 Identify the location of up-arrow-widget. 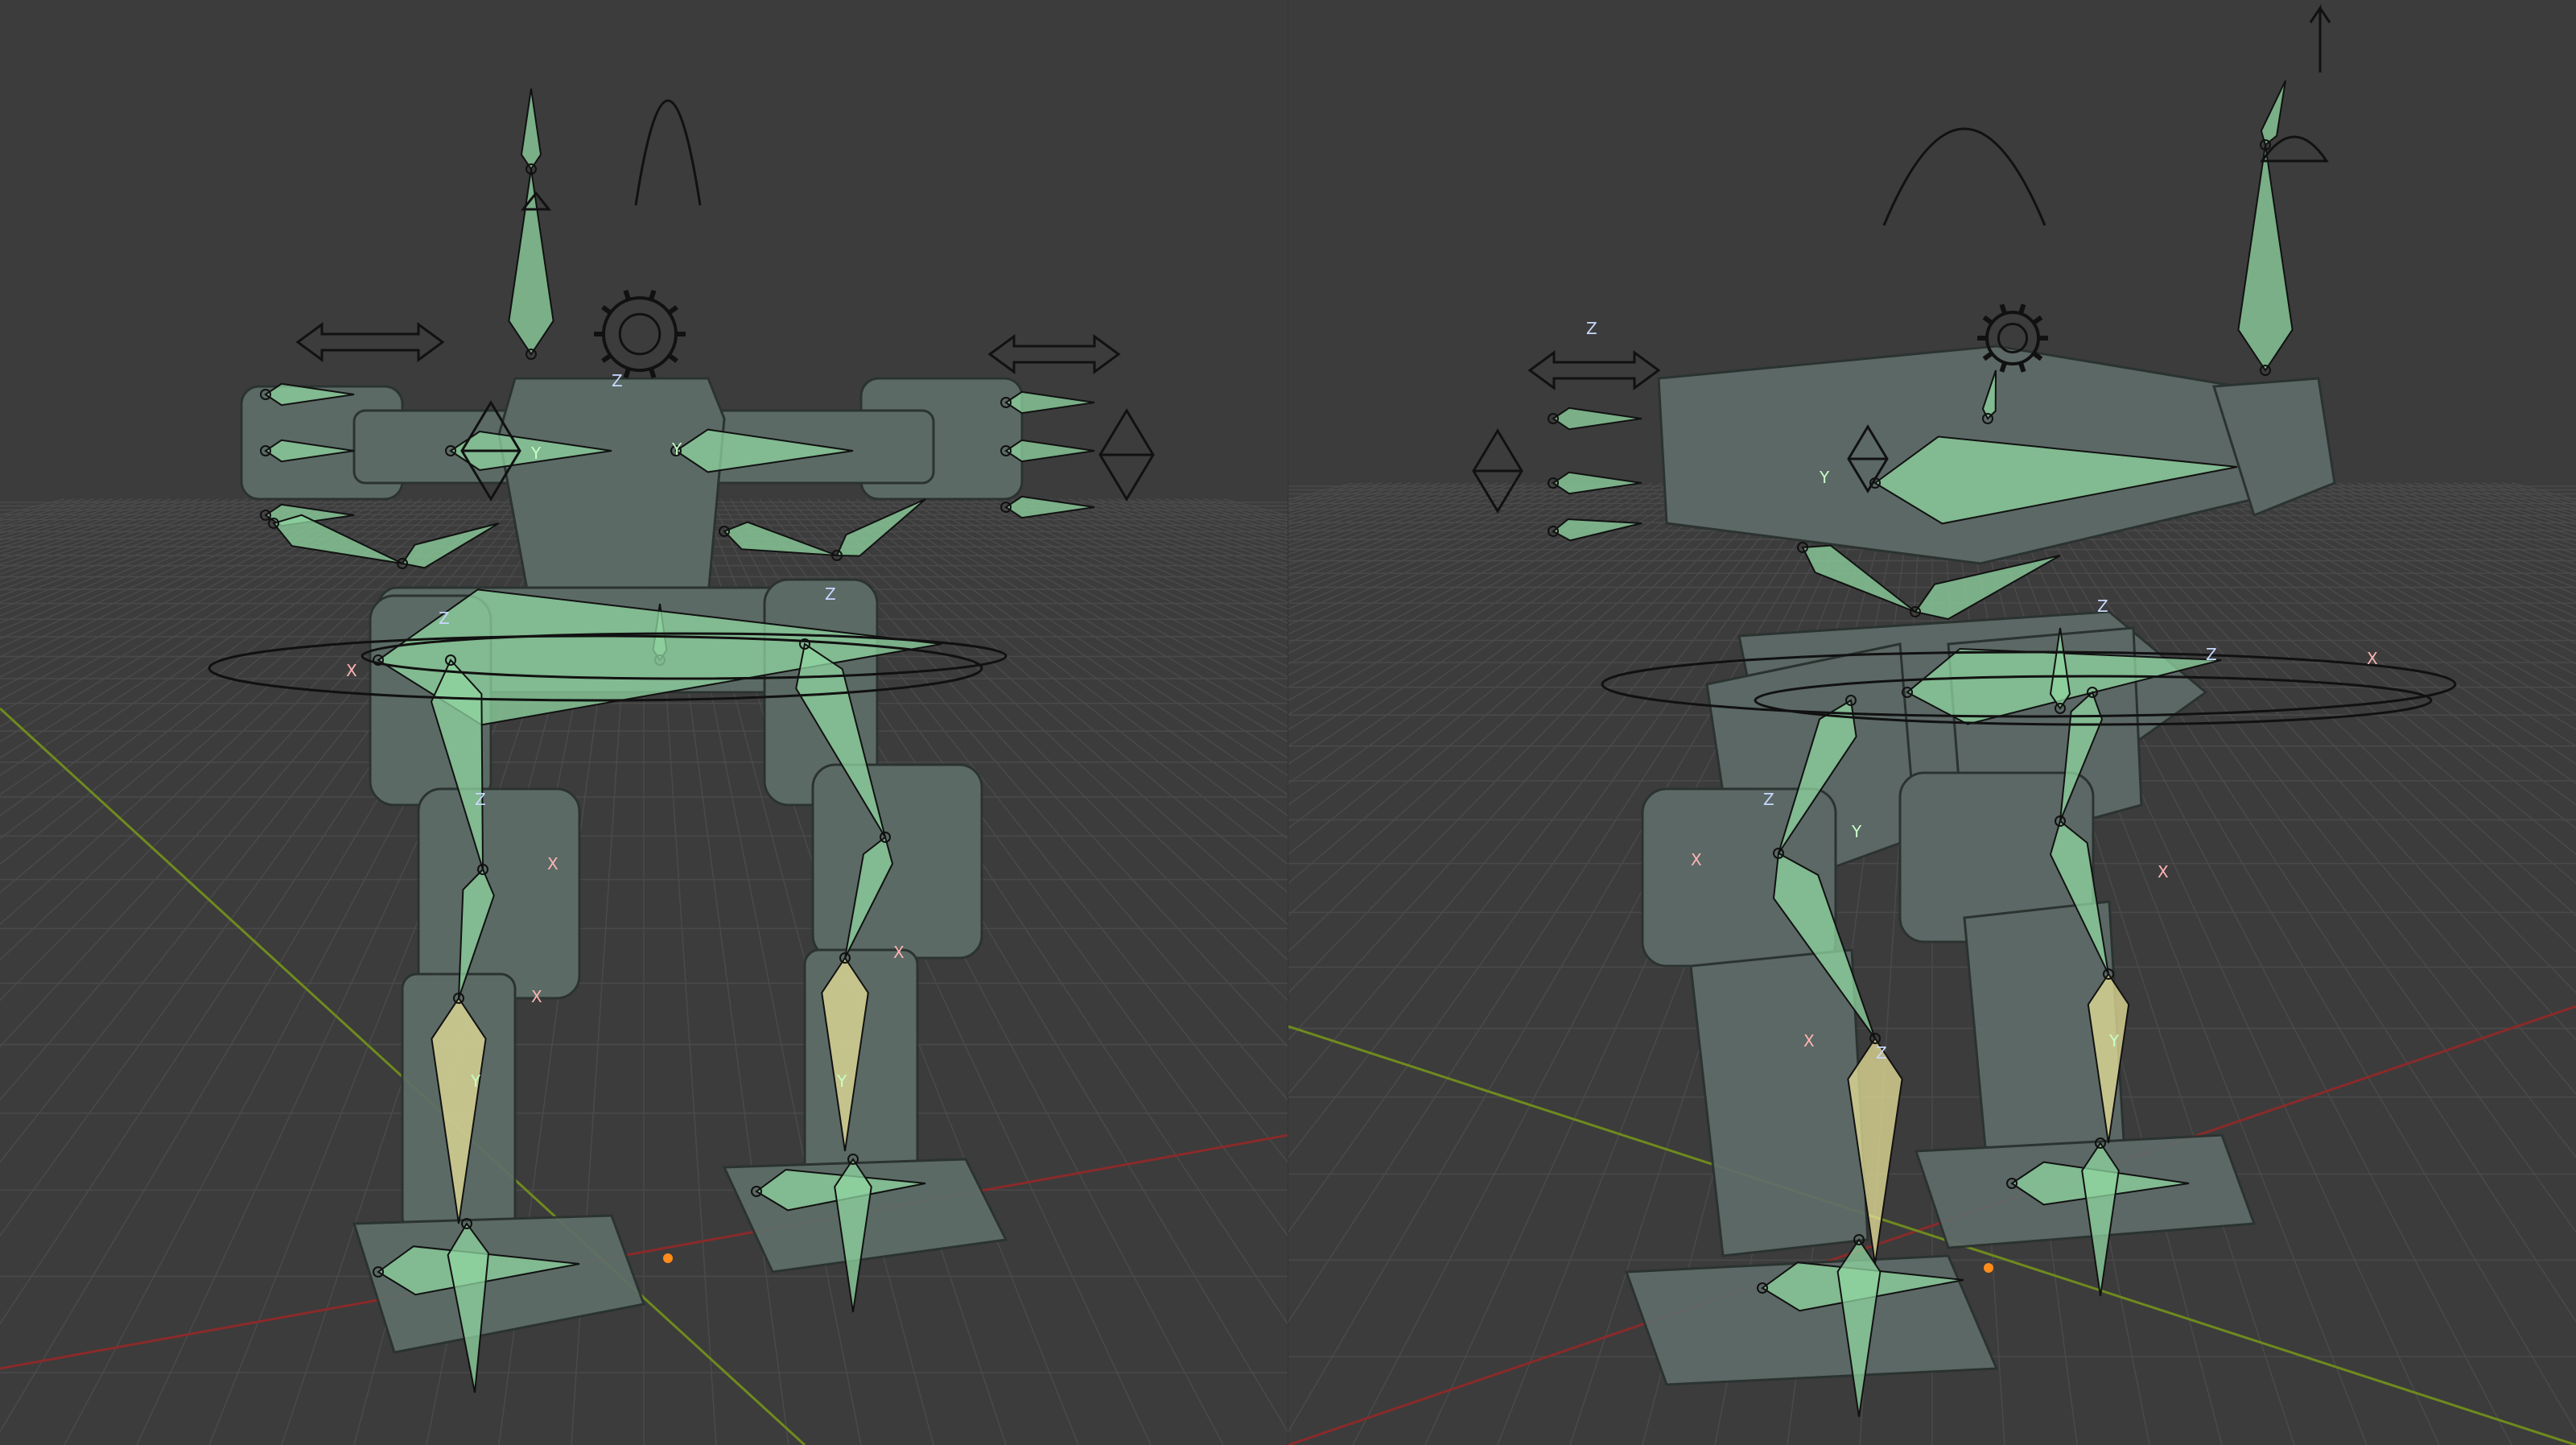
(2320, 38).